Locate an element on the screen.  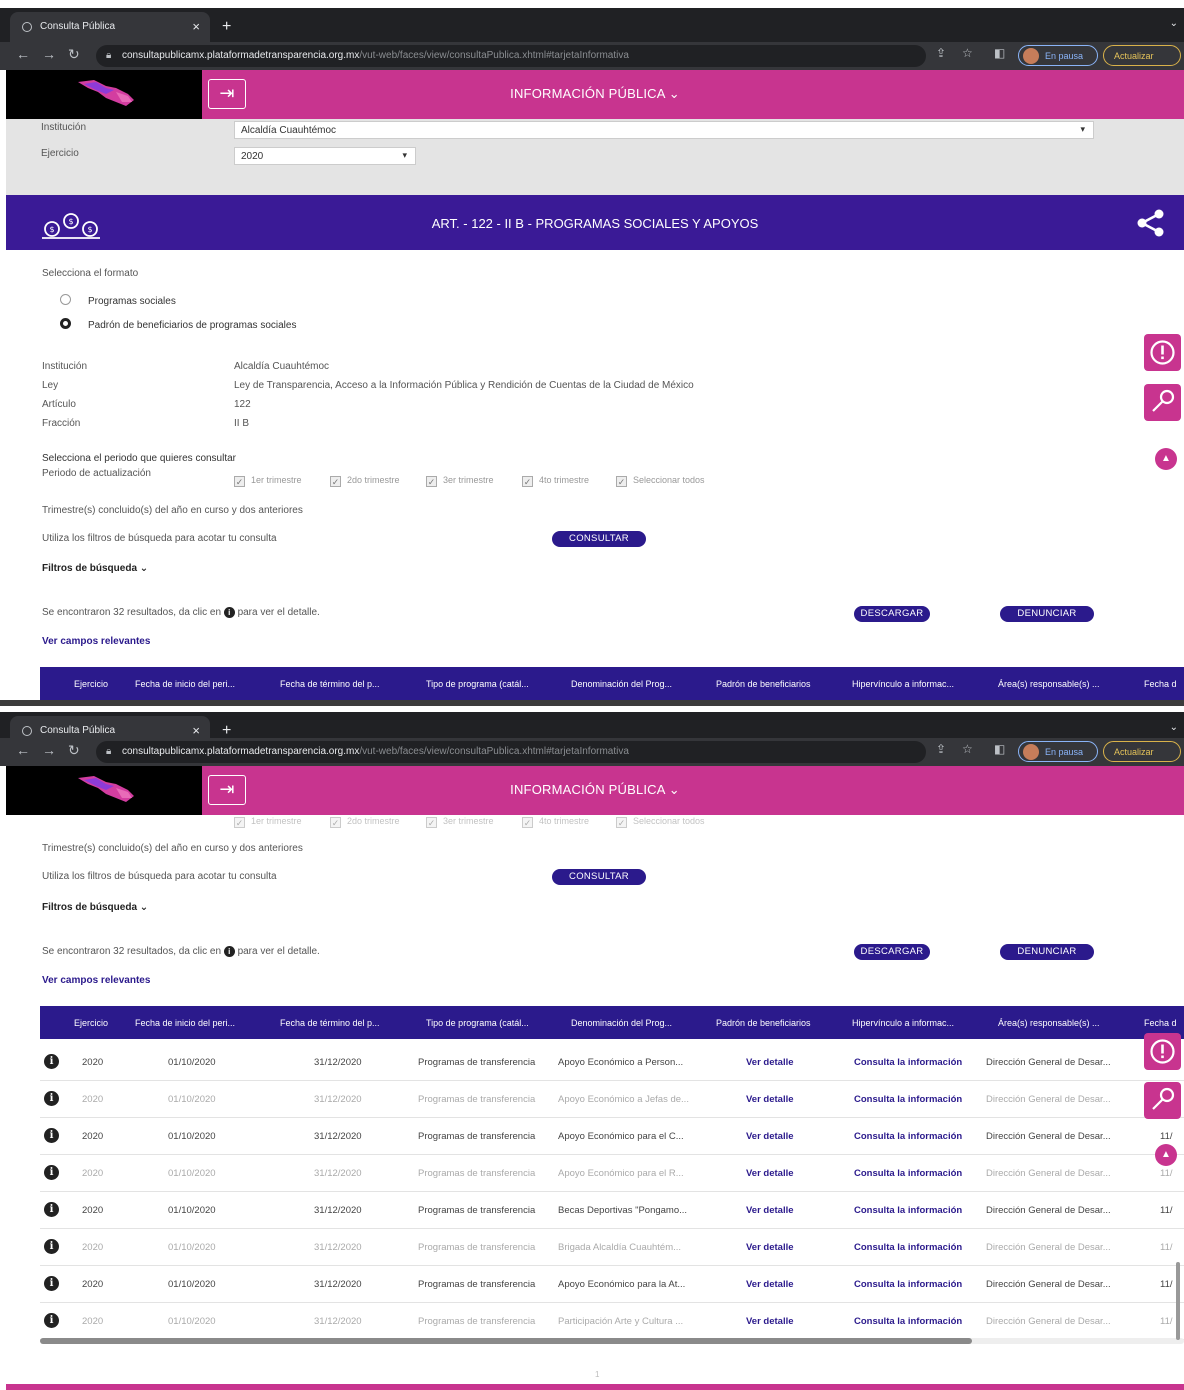
new-tab-icon: + is located at coordinates (226, 27).